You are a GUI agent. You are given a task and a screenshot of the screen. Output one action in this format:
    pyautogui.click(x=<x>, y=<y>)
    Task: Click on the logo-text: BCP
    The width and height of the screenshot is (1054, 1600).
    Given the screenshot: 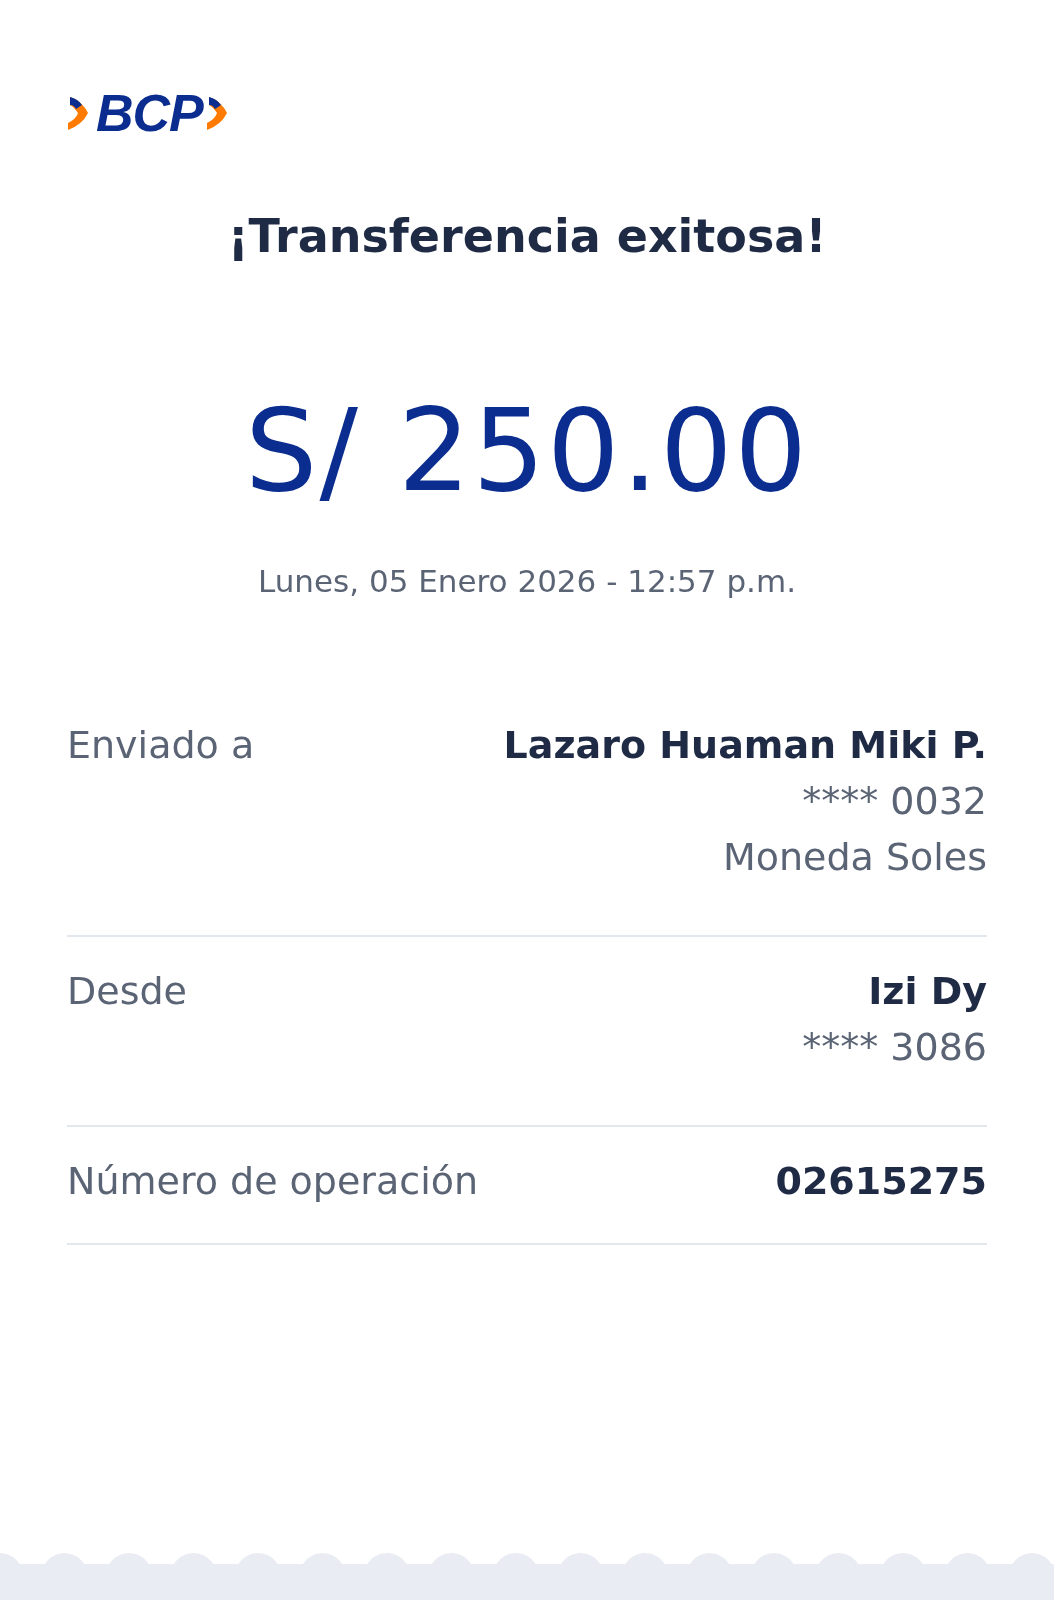 What is the action you would take?
    pyautogui.click(x=149, y=113)
    